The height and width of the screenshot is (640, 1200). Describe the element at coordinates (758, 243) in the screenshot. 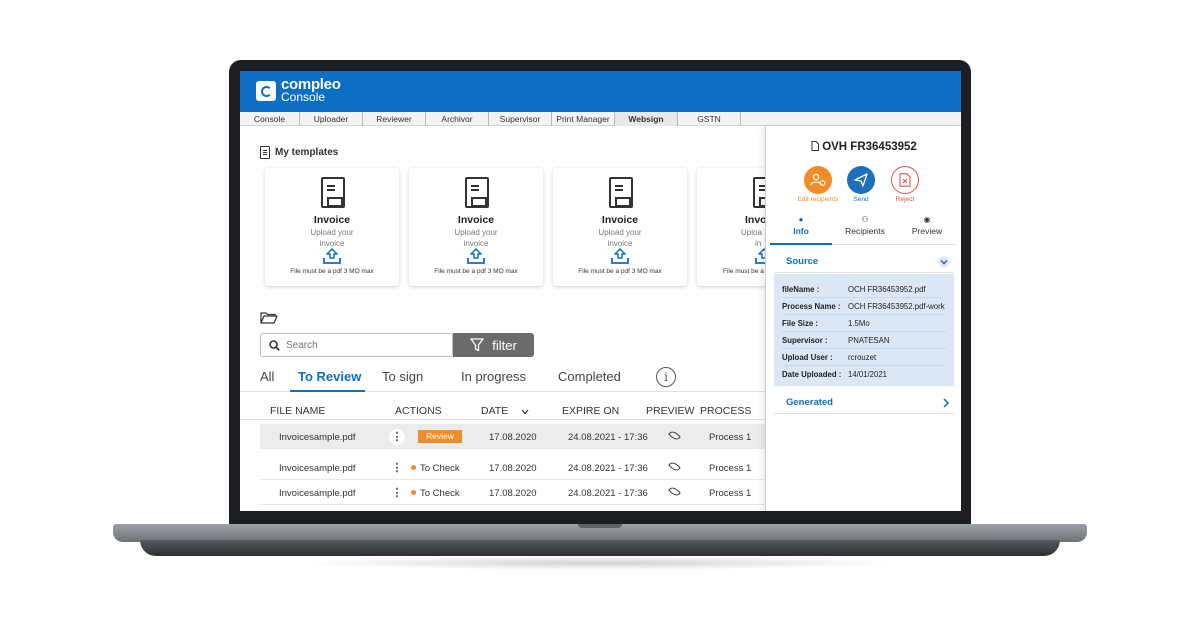

I see `template-sub2: in` at that location.